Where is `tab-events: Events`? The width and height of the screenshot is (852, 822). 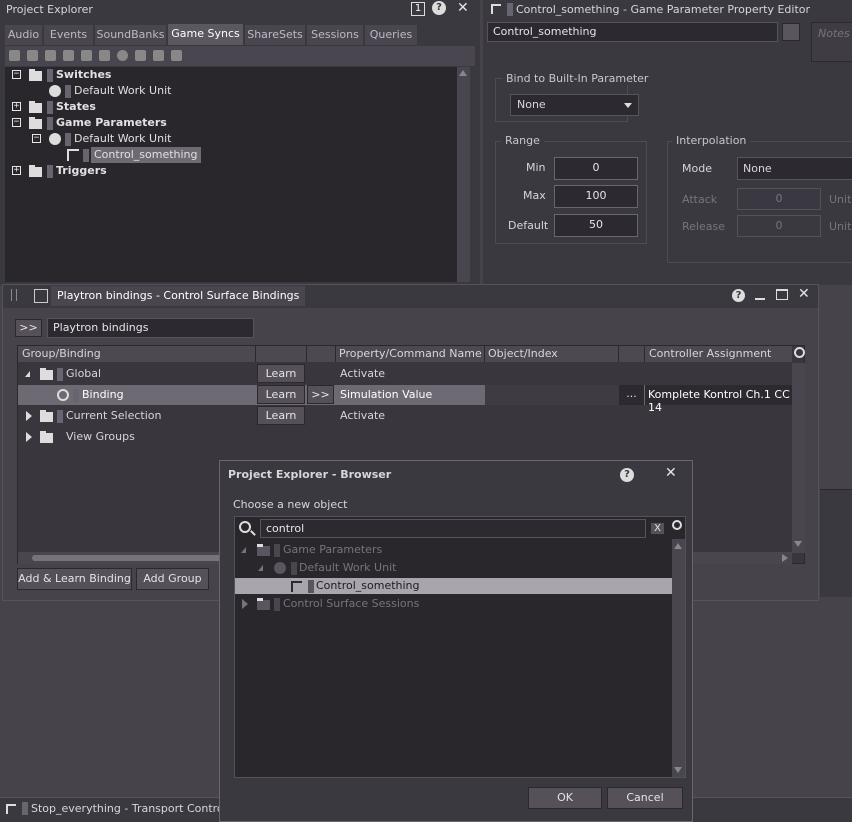
tab-events: Events is located at coordinates (69, 35).